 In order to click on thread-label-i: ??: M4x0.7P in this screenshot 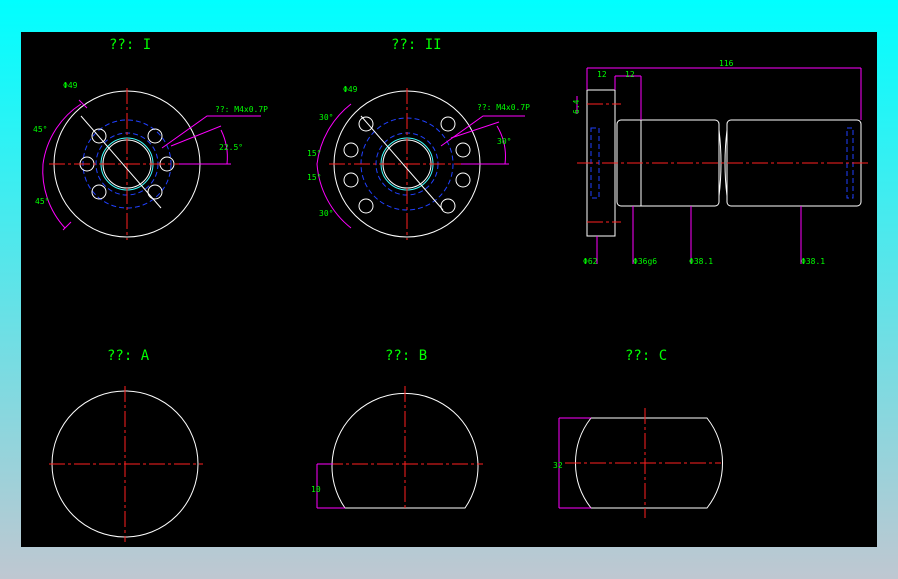, I will do `click(241, 109)`.